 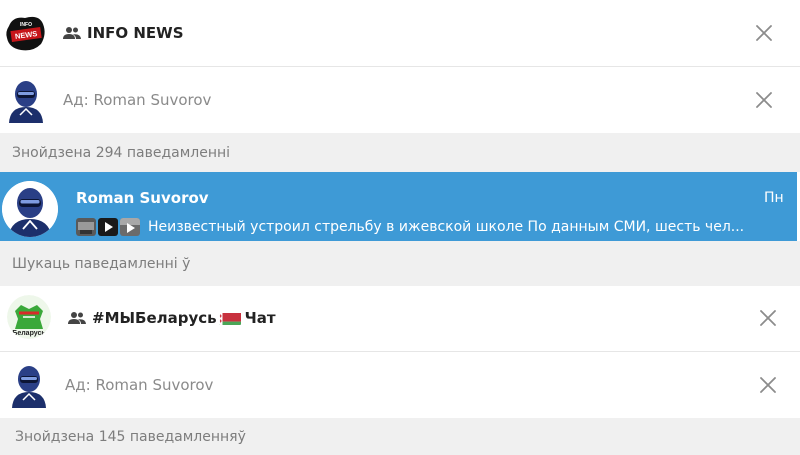 I want to click on result-day: Пн, so click(x=774, y=198).